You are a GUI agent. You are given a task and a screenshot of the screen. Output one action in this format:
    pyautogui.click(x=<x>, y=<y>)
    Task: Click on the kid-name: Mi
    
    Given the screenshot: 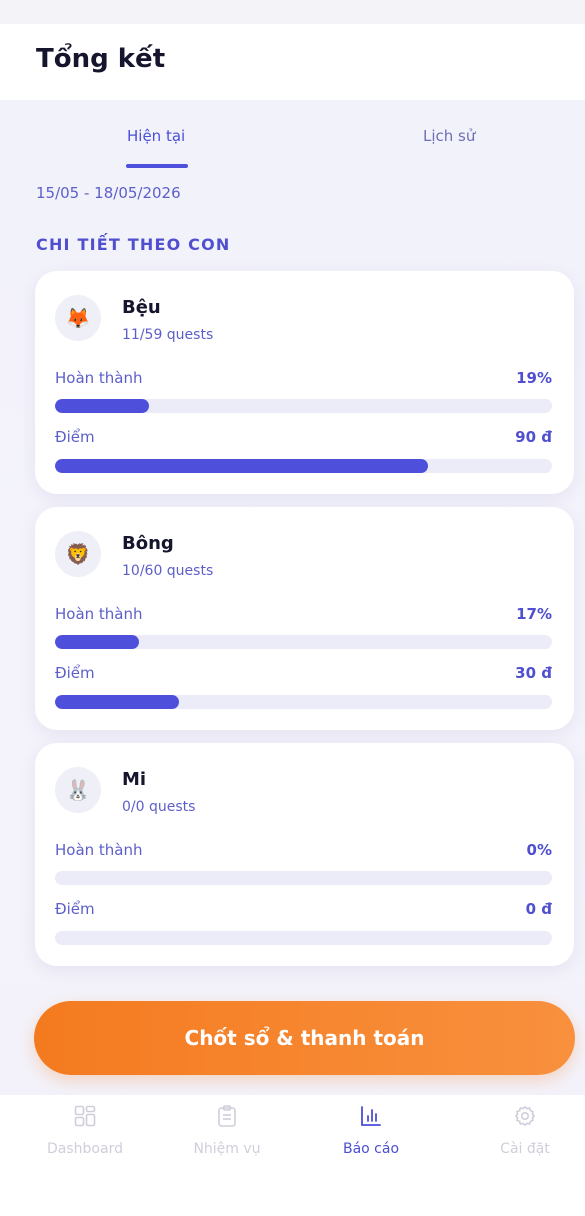 What is the action you would take?
    pyautogui.click(x=134, y=779)
    